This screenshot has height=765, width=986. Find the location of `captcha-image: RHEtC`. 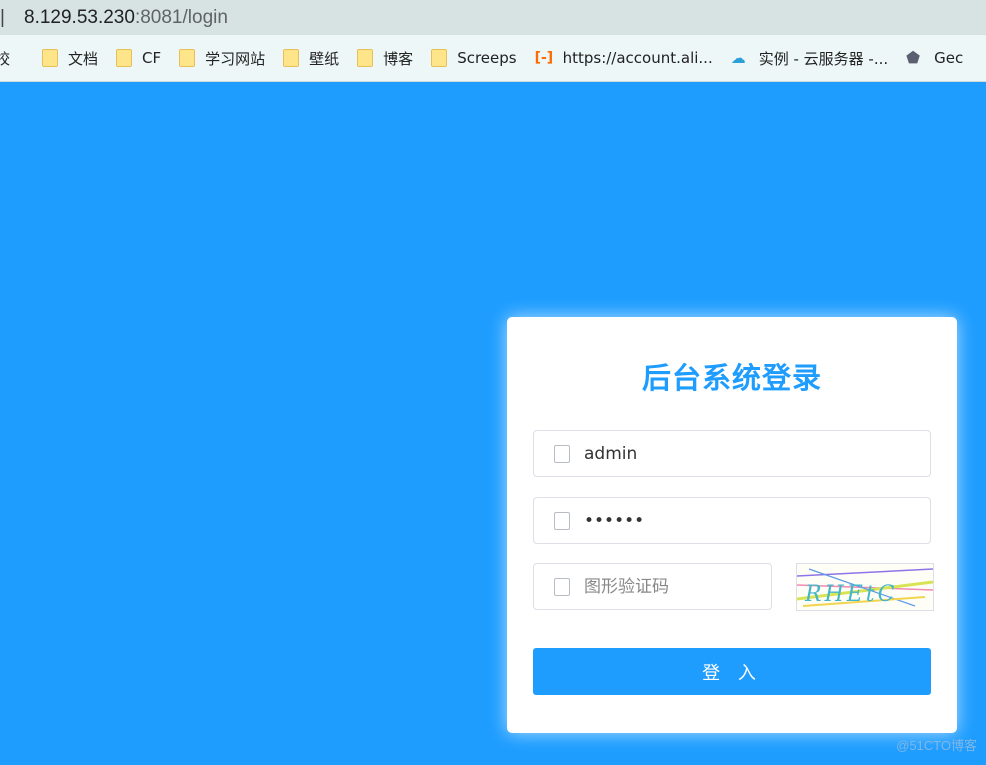

captcha-image: RHEtC is located at coordinates (865, 587).